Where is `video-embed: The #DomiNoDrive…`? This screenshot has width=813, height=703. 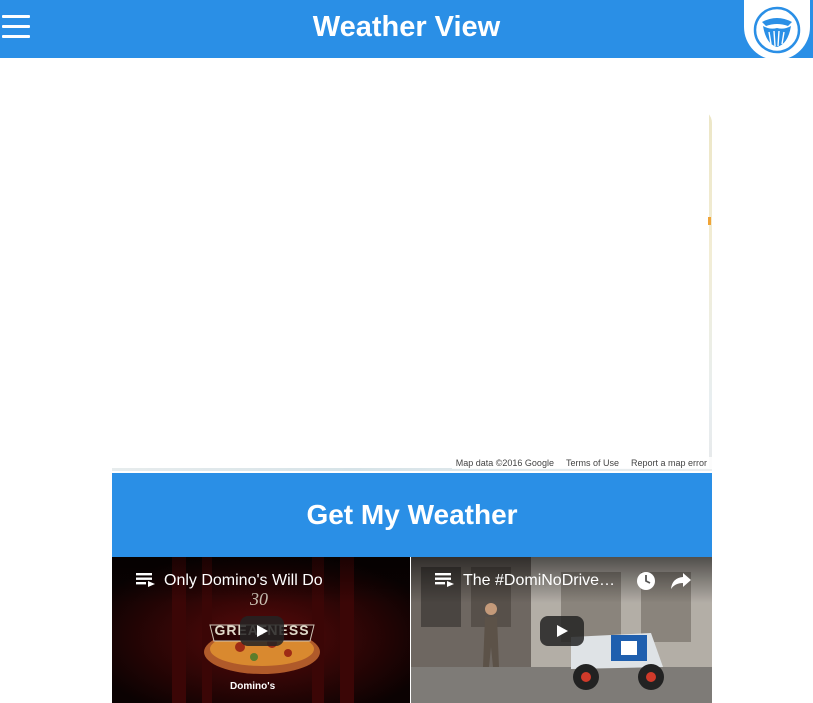
video-embed: The #DomiNoDrive… is located at coordinates (561, 630).